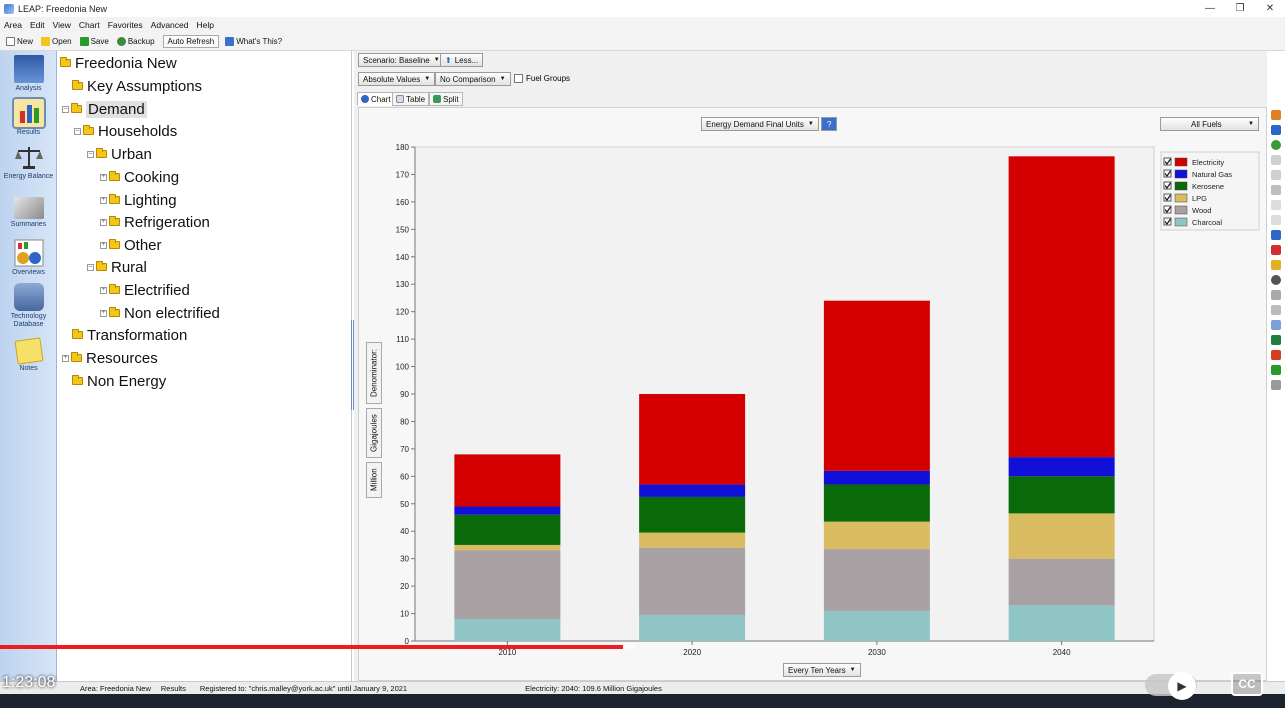 The height and width of the screenshot is (708, 1285). What do you see at coordinates (136, 41) in the screenshot?
I see `backup-button: Backup` at bounding box center [136, 41].